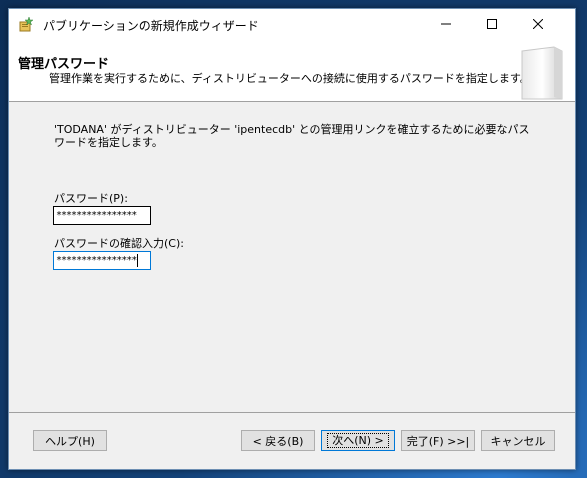 Image resolution: width=587 pixels, height=478 pixels. What do you see at coordinates (438, 440) in the screenshot?
I see `finish-button: 完了(F) >>|` at bounding box center [438, 440].